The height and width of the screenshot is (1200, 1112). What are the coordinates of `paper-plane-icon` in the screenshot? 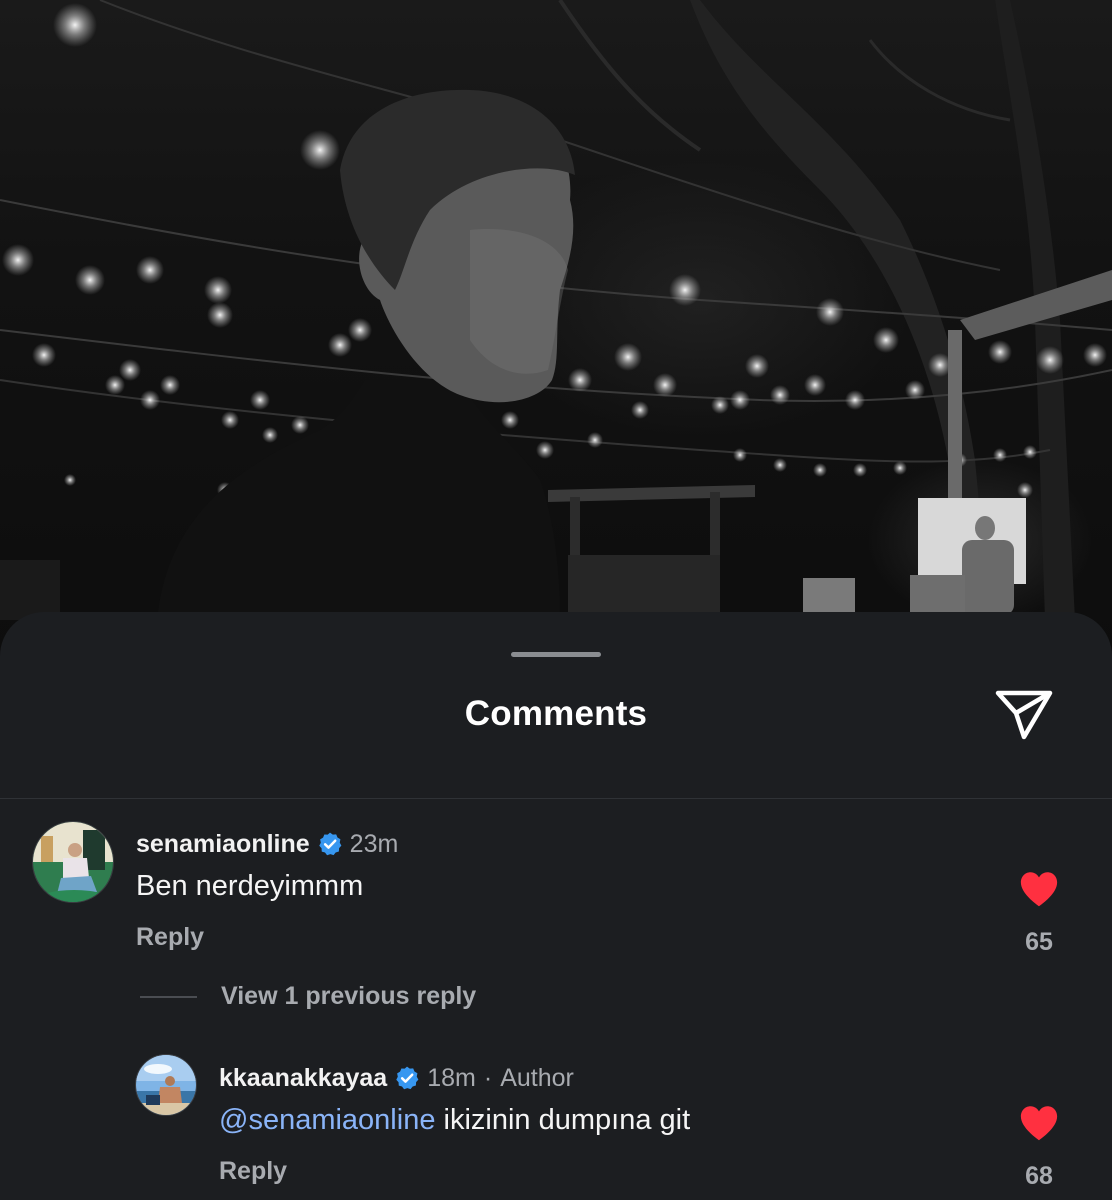 It's located at (1024, 715).